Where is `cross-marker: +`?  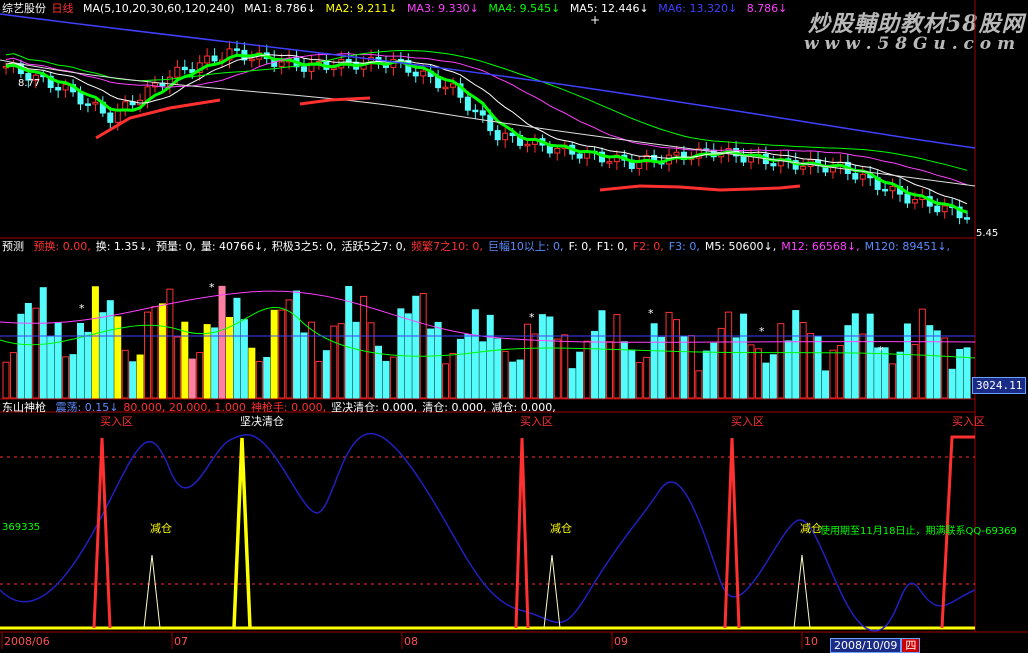 cross-marker: + is located at coordinates (595, 20).